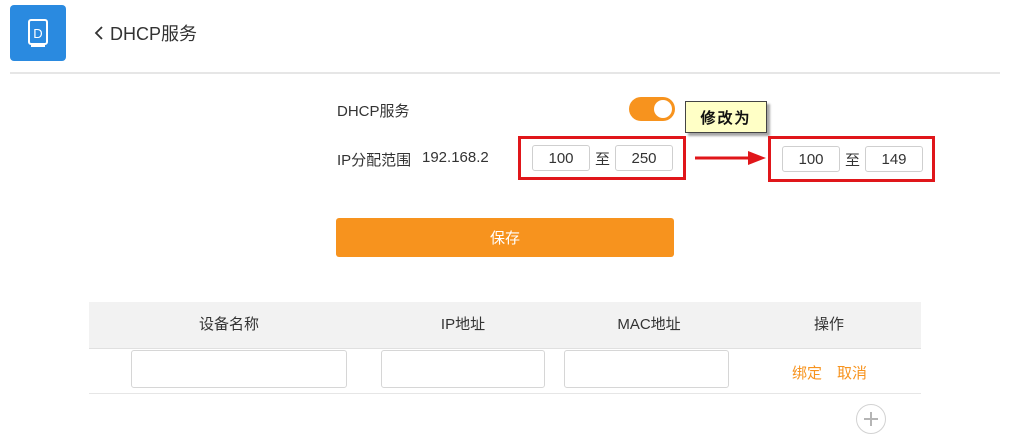  I want to click on device-name-input, so click(239, 369).